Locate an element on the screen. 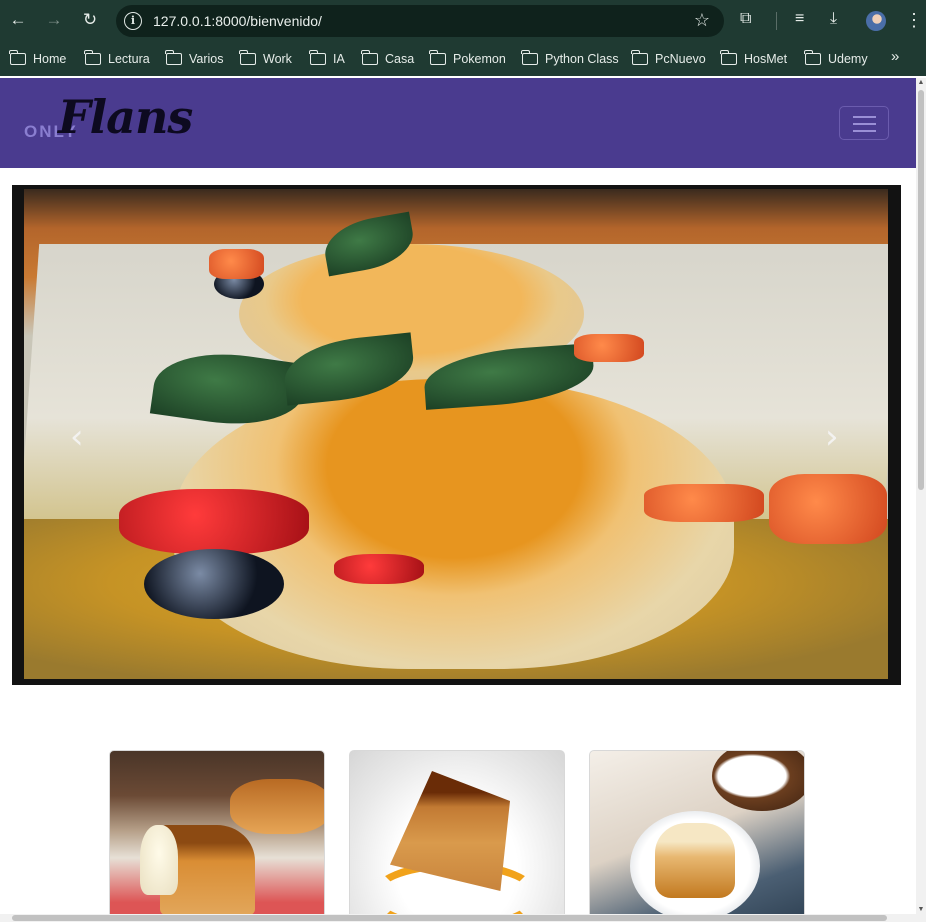  extensions-icon: ⧉ is located at coordinates (745, 19).